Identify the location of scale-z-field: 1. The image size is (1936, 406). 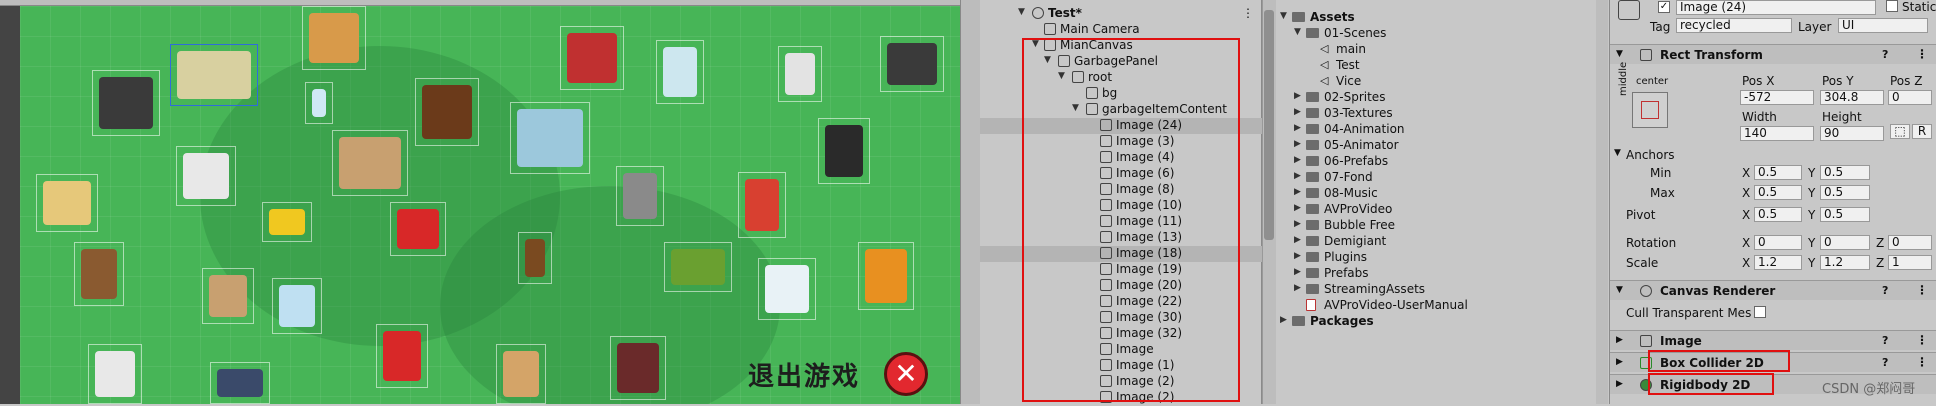
(1910, 262).